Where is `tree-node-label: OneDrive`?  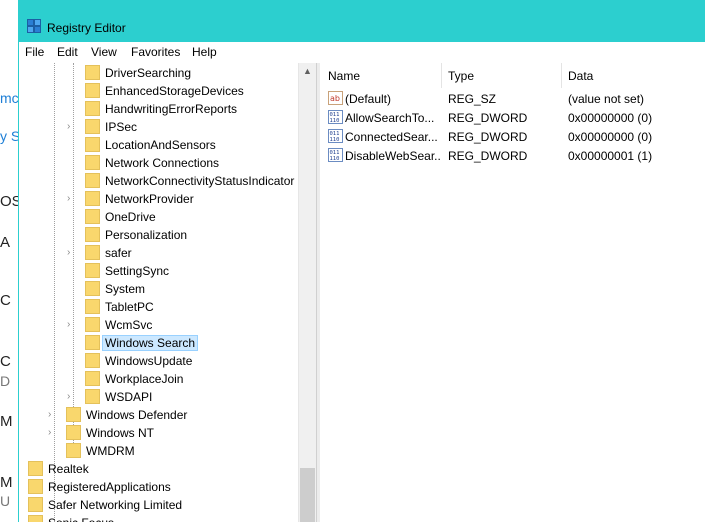
tree-node-label: OneDrive is located at coordinates (130, 217).